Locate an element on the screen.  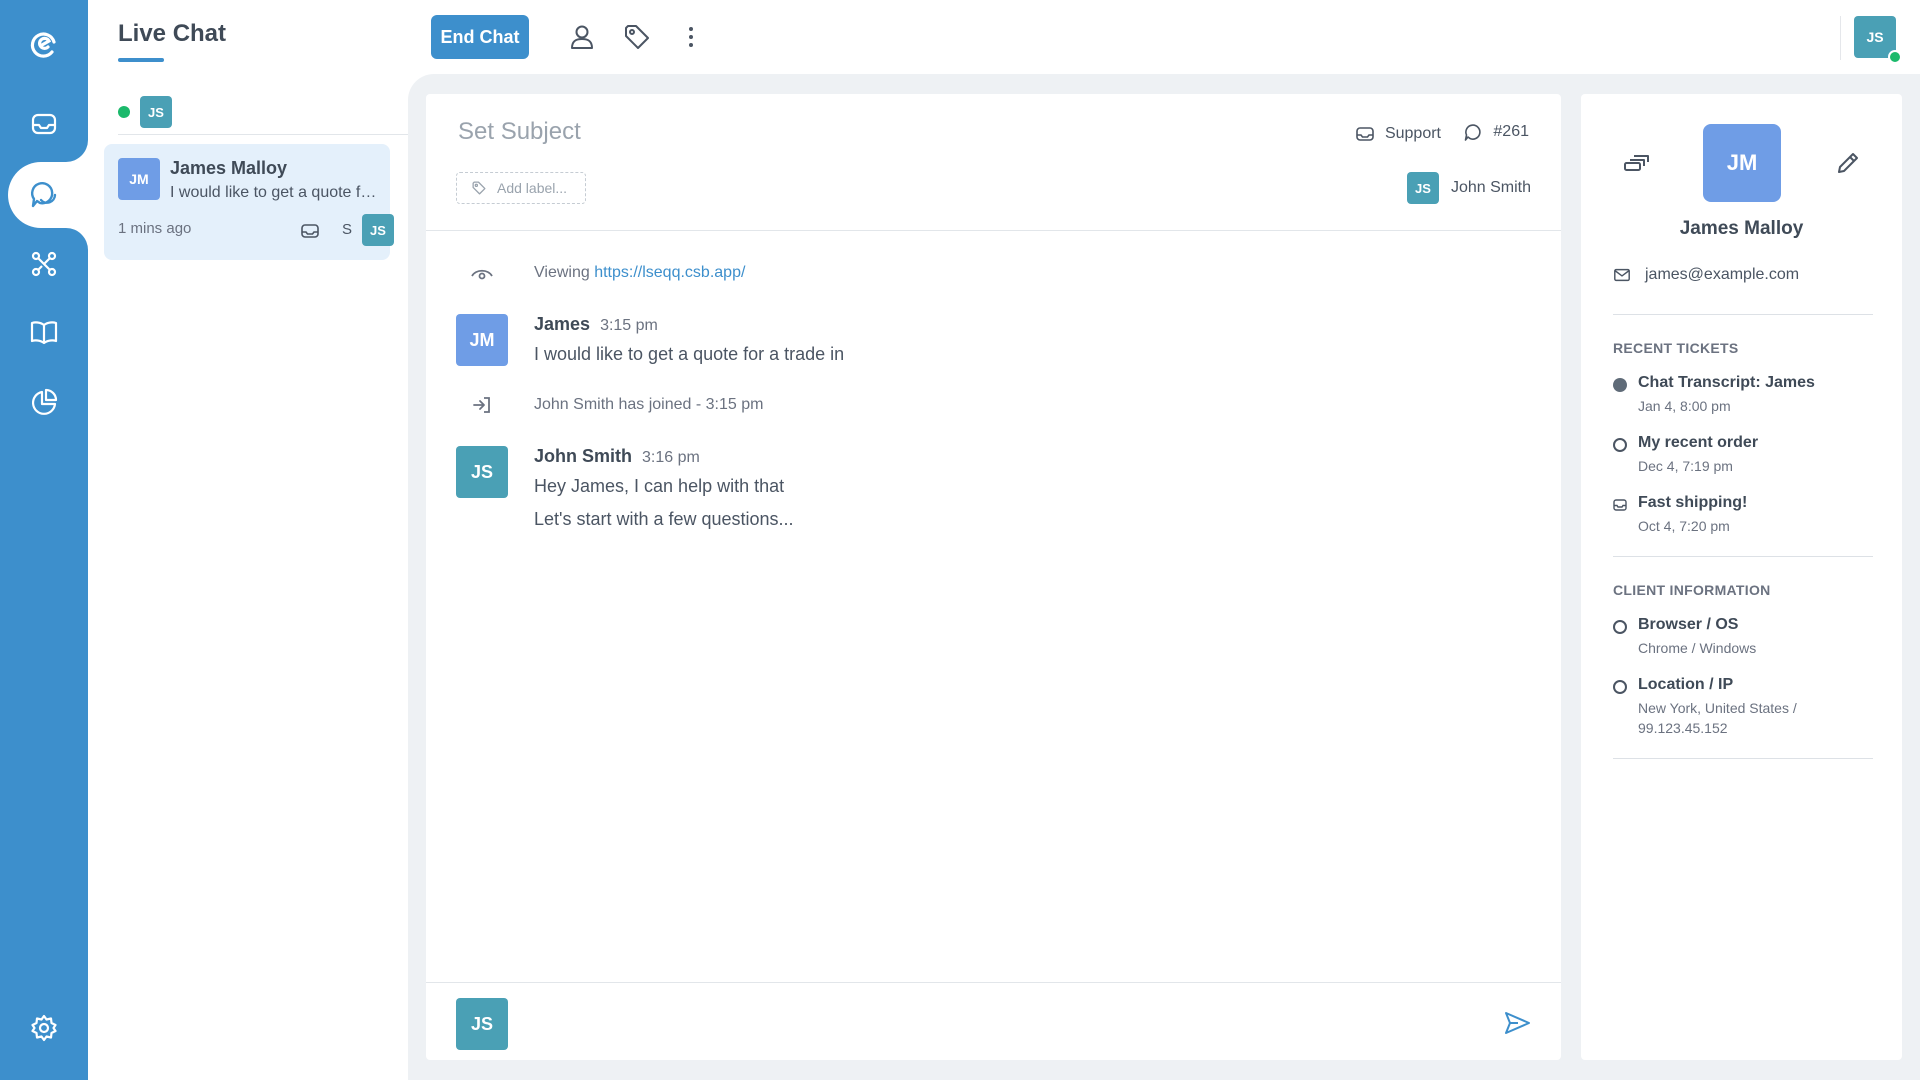
app-sidebar is located at coordinates (44, 540).